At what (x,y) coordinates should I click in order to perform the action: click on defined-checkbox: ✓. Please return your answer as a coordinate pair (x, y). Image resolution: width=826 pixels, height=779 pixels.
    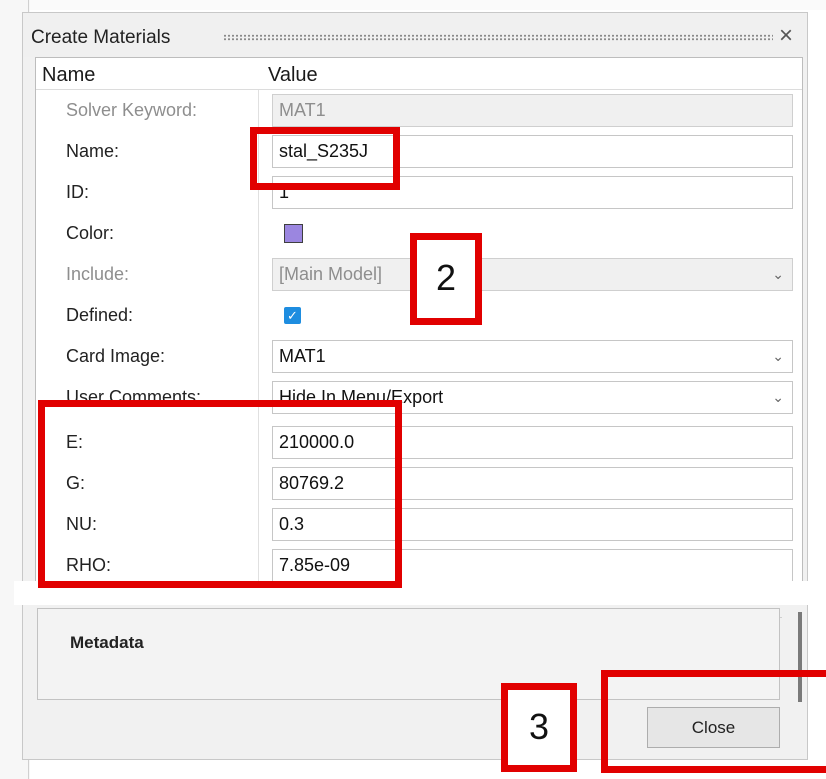
    Looking at the image, I should click on (292, 315).